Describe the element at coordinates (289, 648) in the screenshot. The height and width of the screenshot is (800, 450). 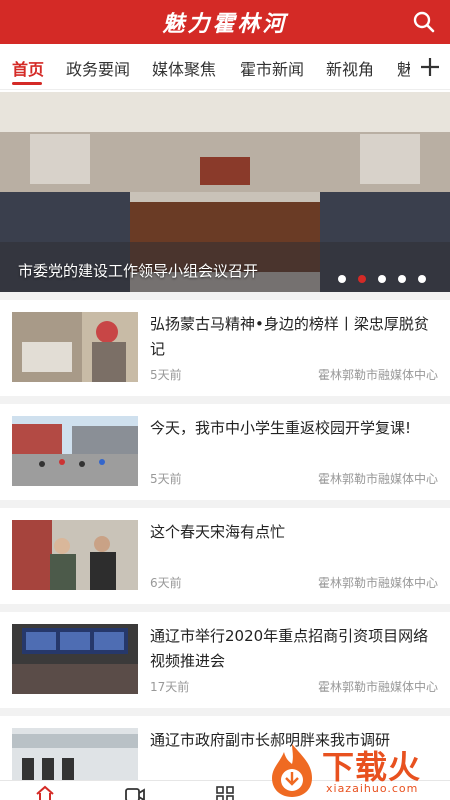
I see `news-title: 通辽市举行2020年重点招商引资项目网络视频推进会` at that location.